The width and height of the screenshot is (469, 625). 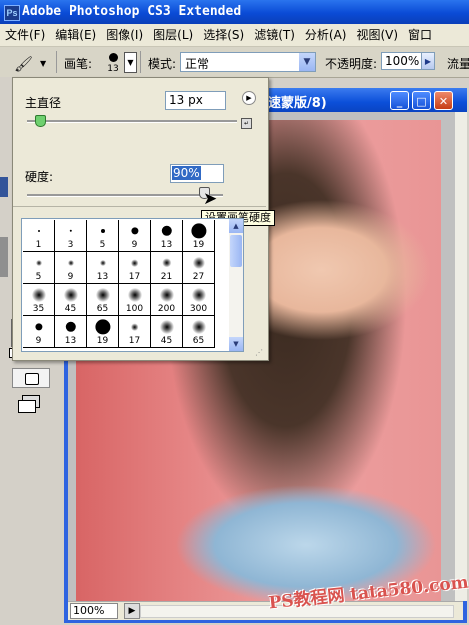 I want to click on menu-analysis: 分析(A), so click(x=326, y=35).